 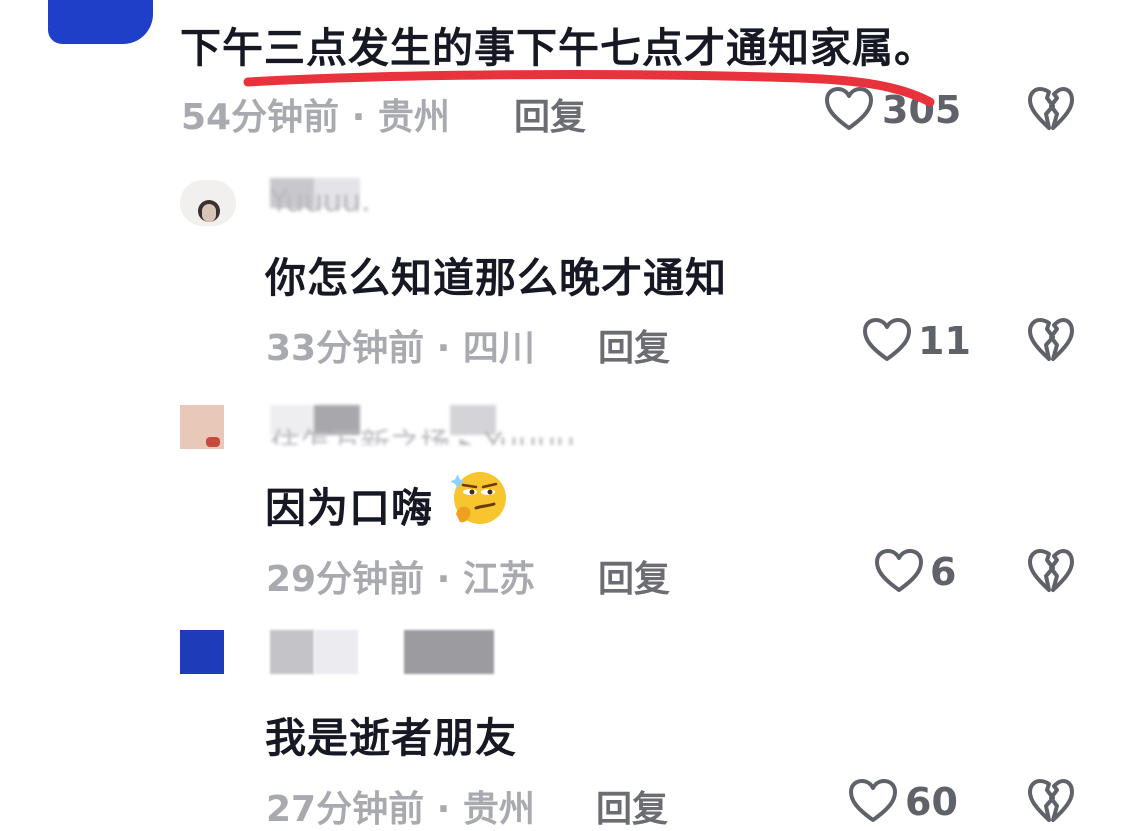 What do you see at coordinates (943, 572) in the screenshot?
I see `like-count: 6` at bounding box center [943, 572].